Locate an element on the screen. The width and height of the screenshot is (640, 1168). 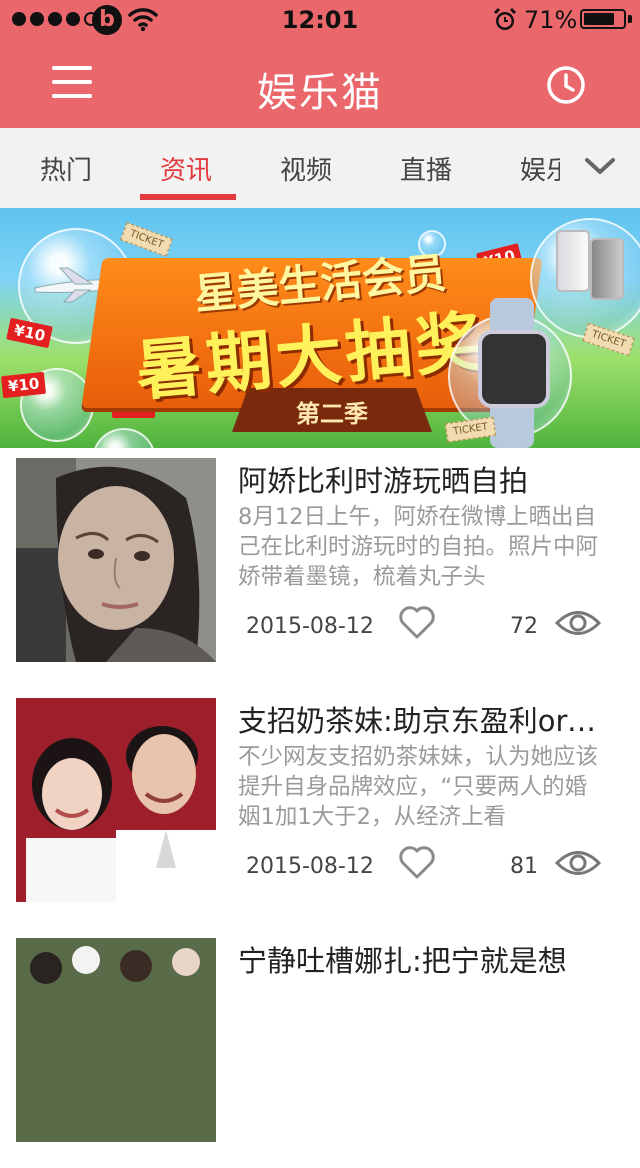
app-title: 娱乐猫 is located at coordinates (320, 93).